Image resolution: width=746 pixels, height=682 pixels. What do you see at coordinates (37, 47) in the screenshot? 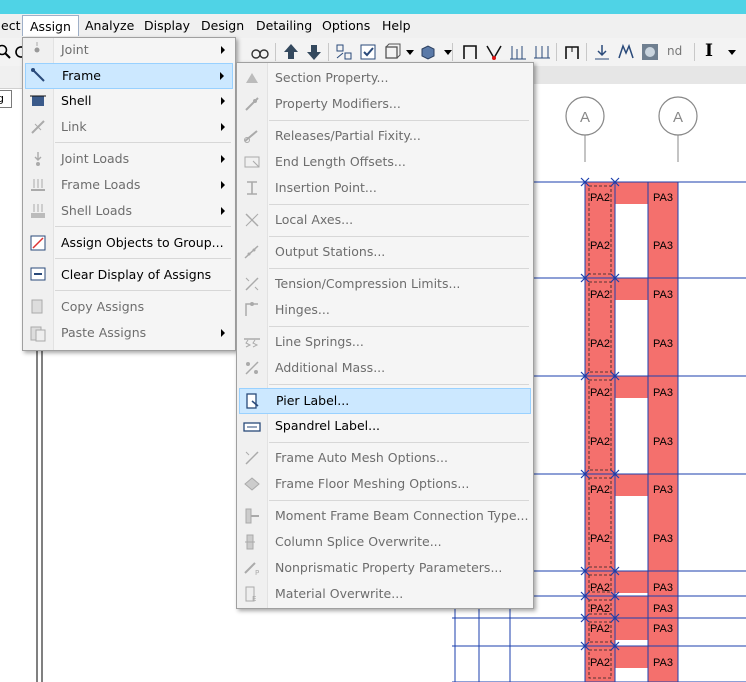
I see `joint-icon` at bounding box center [37, 47].